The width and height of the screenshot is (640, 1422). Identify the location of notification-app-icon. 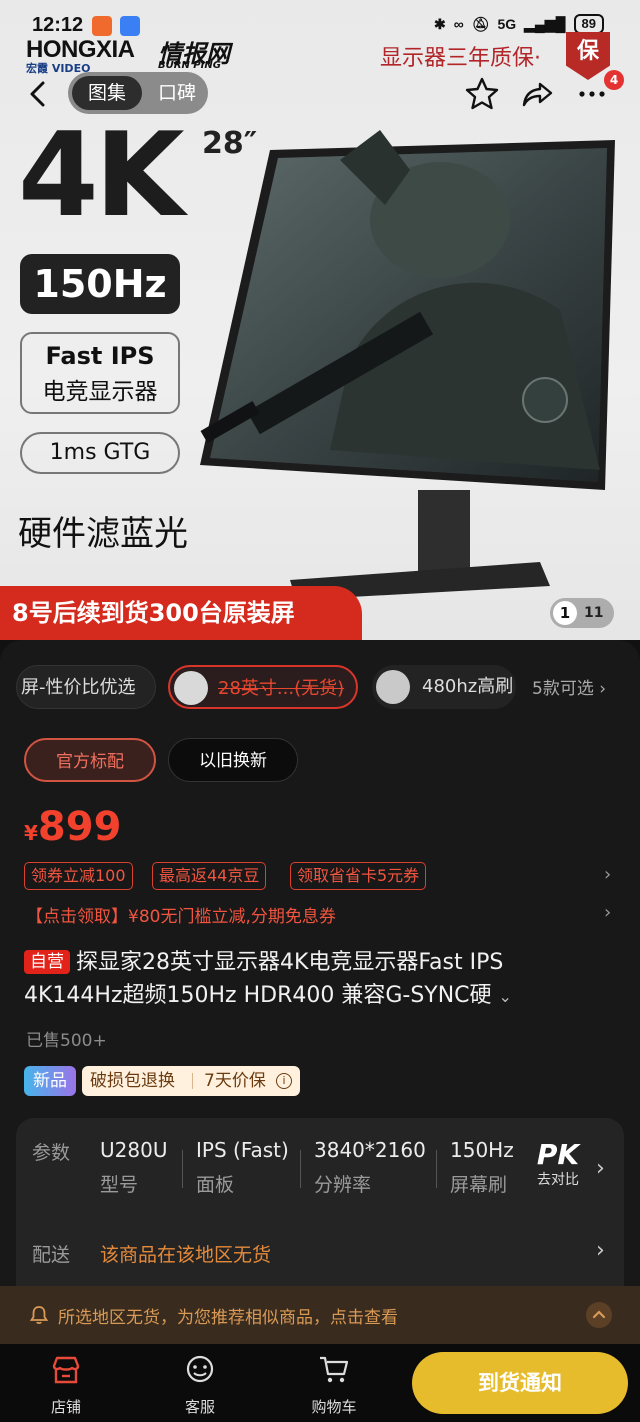
(102, 26).